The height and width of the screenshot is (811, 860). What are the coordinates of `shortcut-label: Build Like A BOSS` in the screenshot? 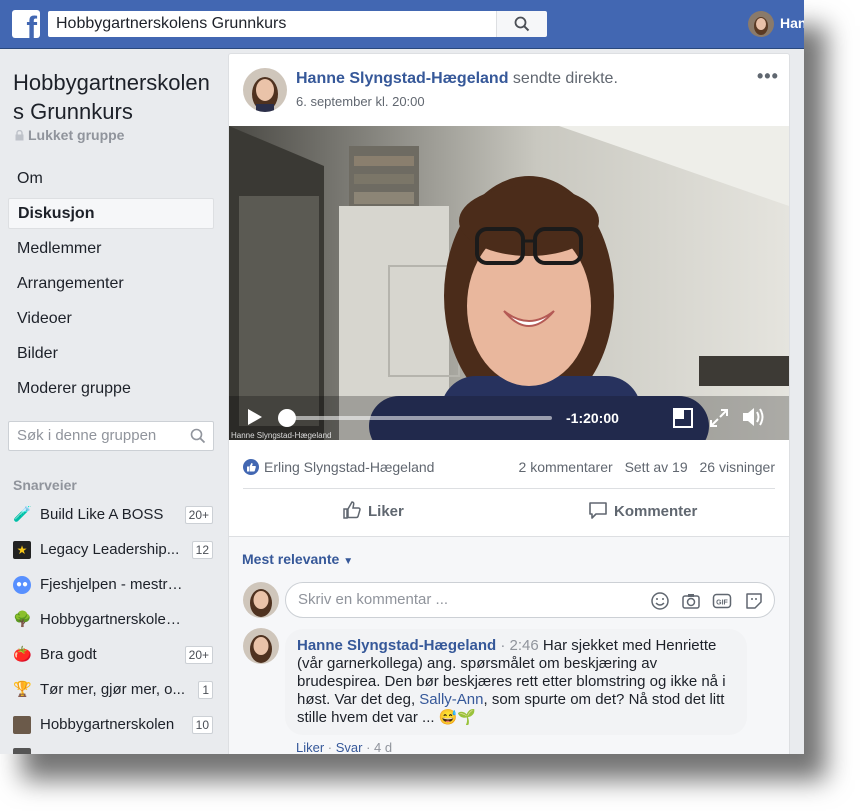 It's located at (102, 514).